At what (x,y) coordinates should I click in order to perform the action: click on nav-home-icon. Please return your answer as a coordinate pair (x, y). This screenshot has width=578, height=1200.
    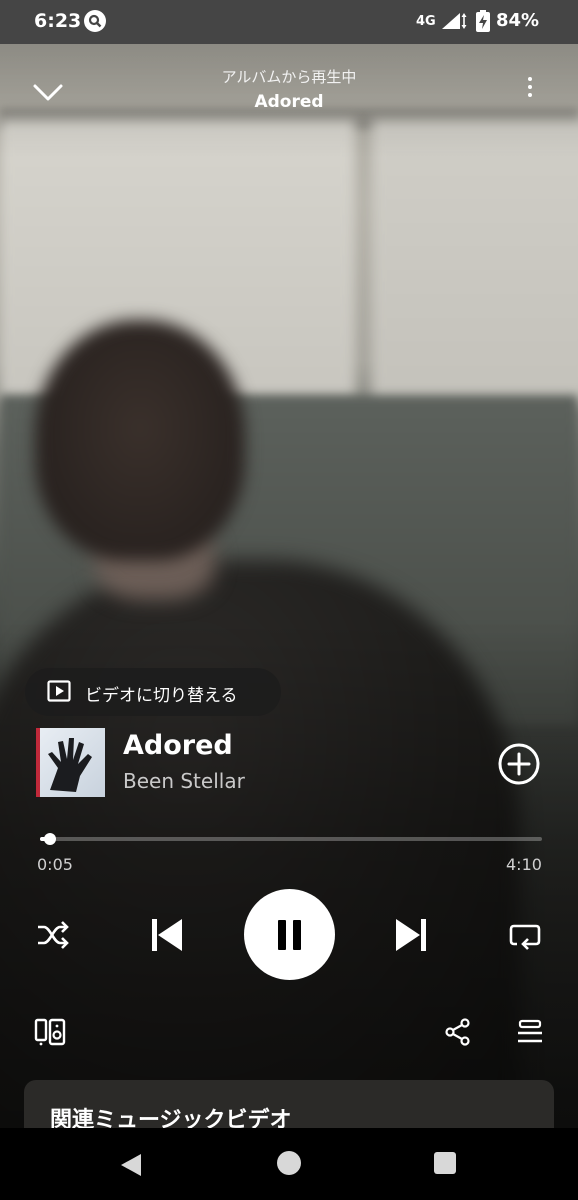
    Looking at the image, I should click on (289, 1163).